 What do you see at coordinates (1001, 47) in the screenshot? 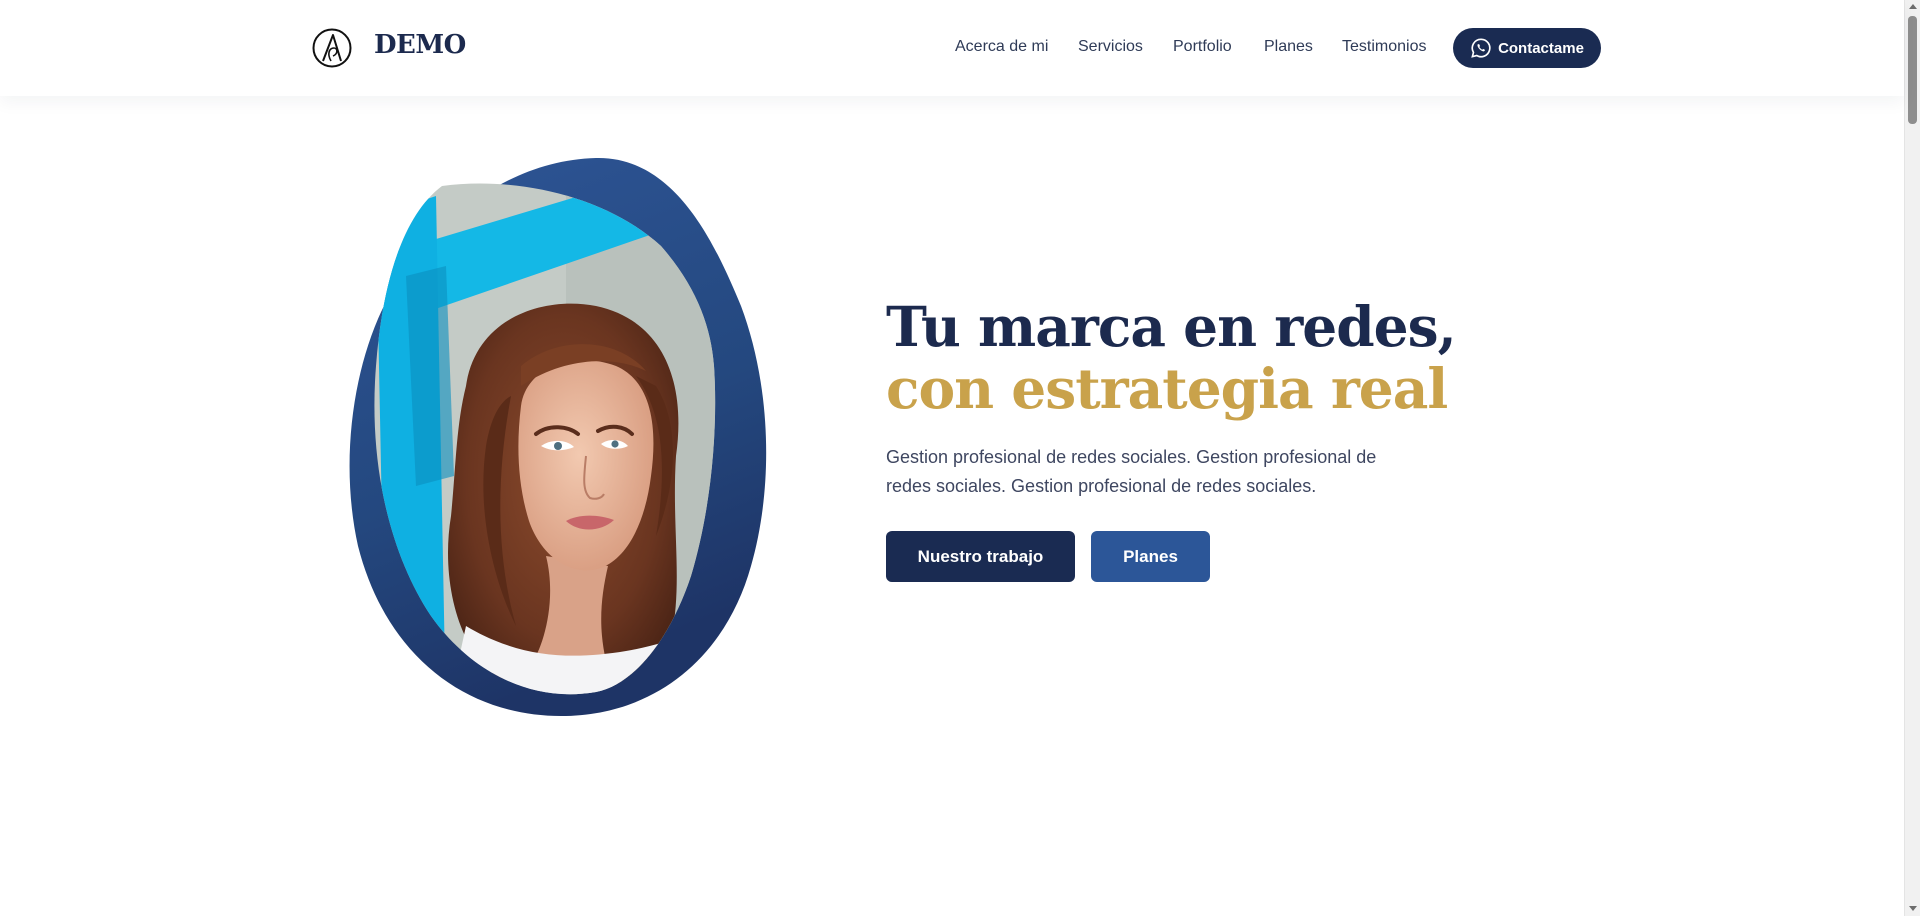
I see `nav-item-acerca: Acerca de mi` at bounding box center [1001, 47].